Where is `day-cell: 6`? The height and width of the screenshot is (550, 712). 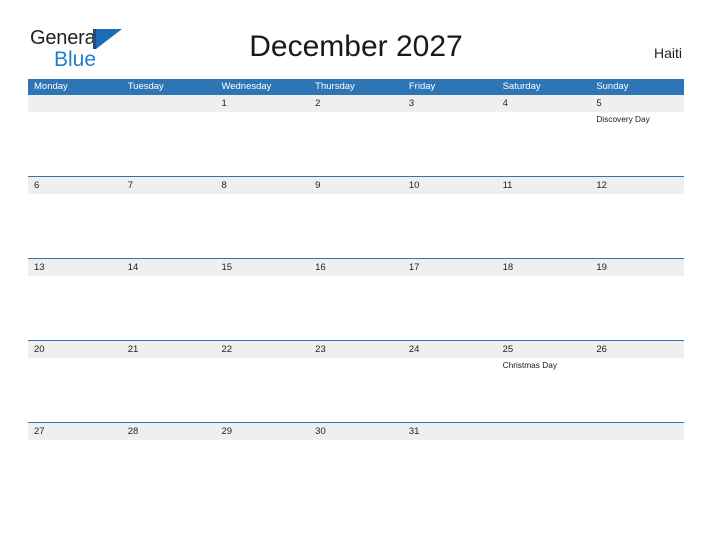
day-cell: 6 is located at coordinates (75, 217).